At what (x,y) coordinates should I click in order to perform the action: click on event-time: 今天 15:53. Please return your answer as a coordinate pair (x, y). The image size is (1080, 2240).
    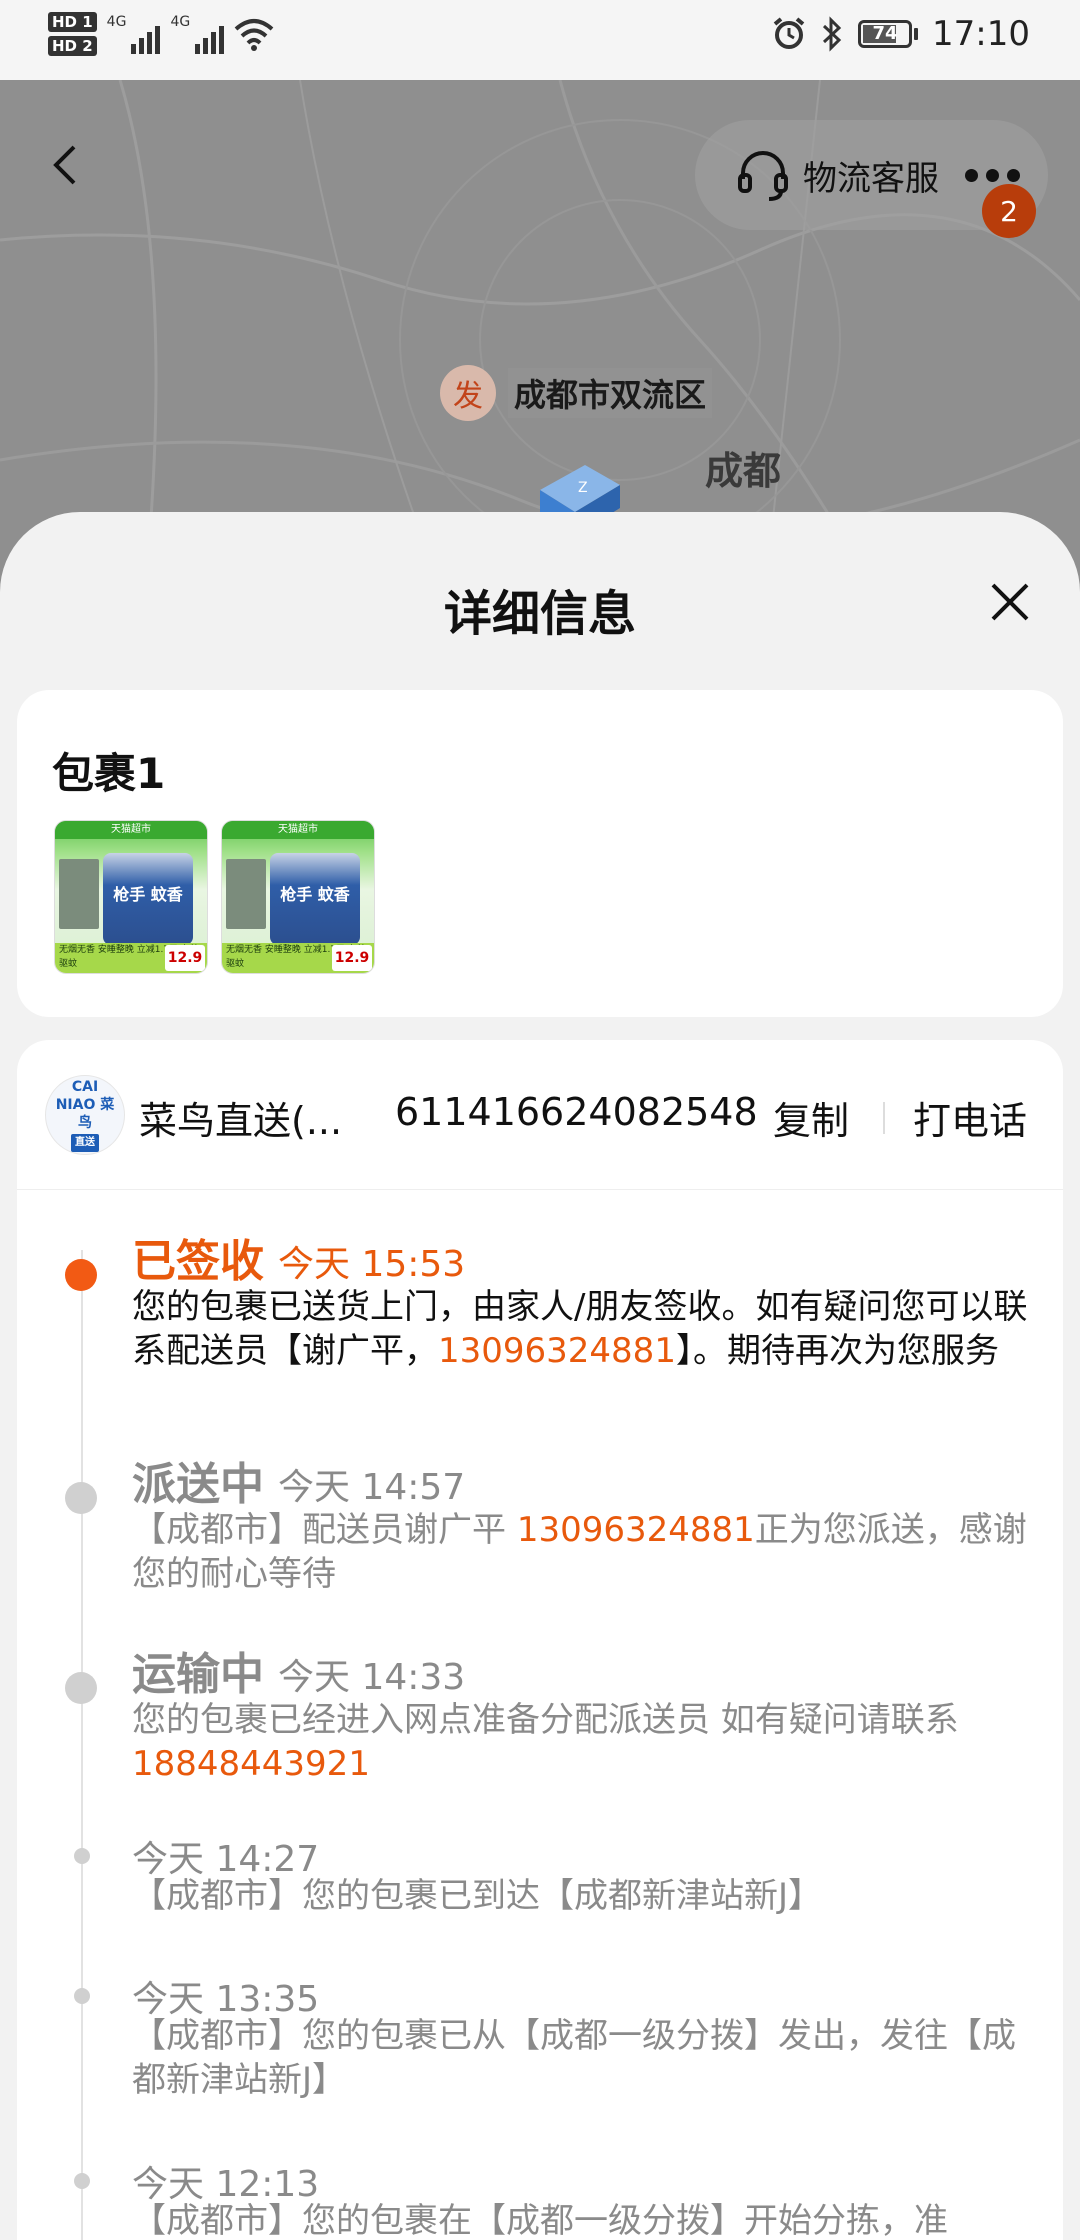
    Looking at the image, I should click on (372, 1264).